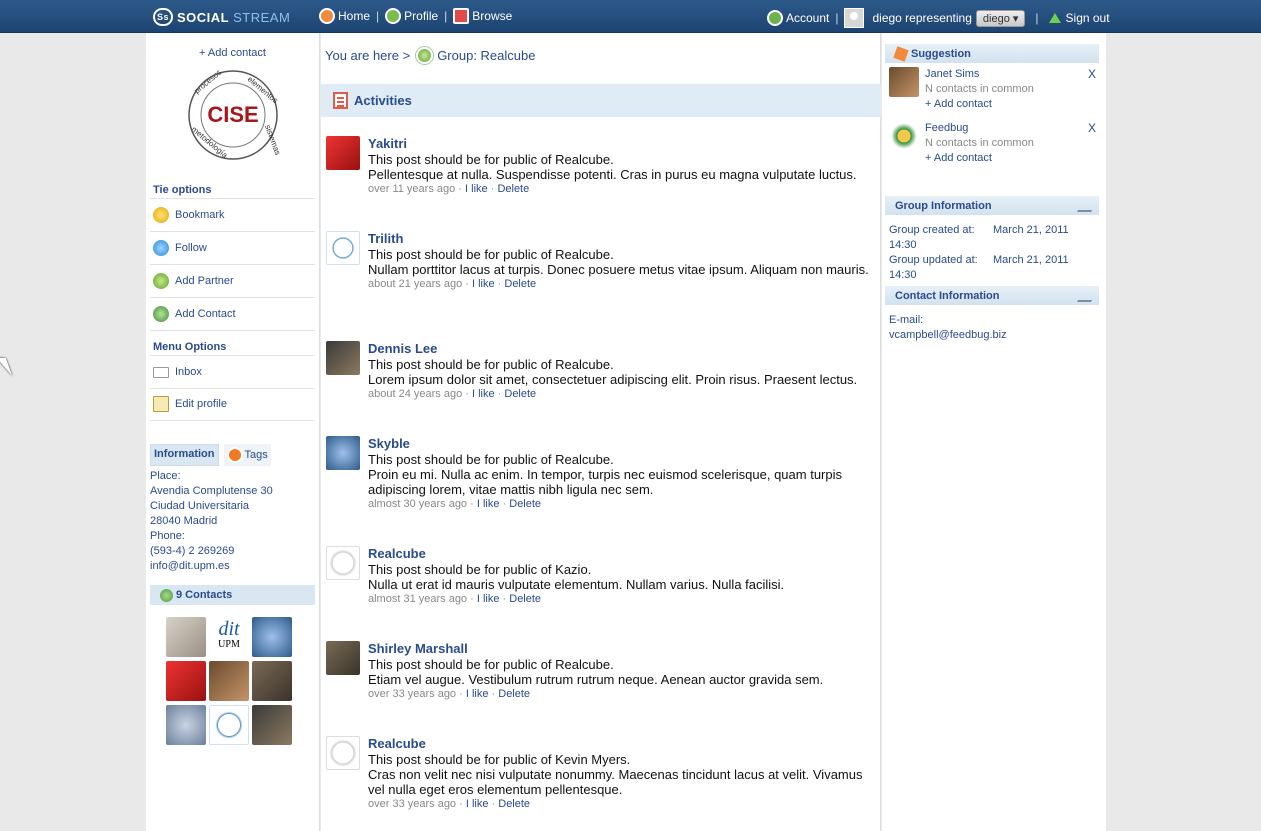 The image size is (1261, 831). What do you see at coordinates (947, 295) in the screenshot?
I see `contact-info-title: Contact Information` at bounding box center [947, 295].